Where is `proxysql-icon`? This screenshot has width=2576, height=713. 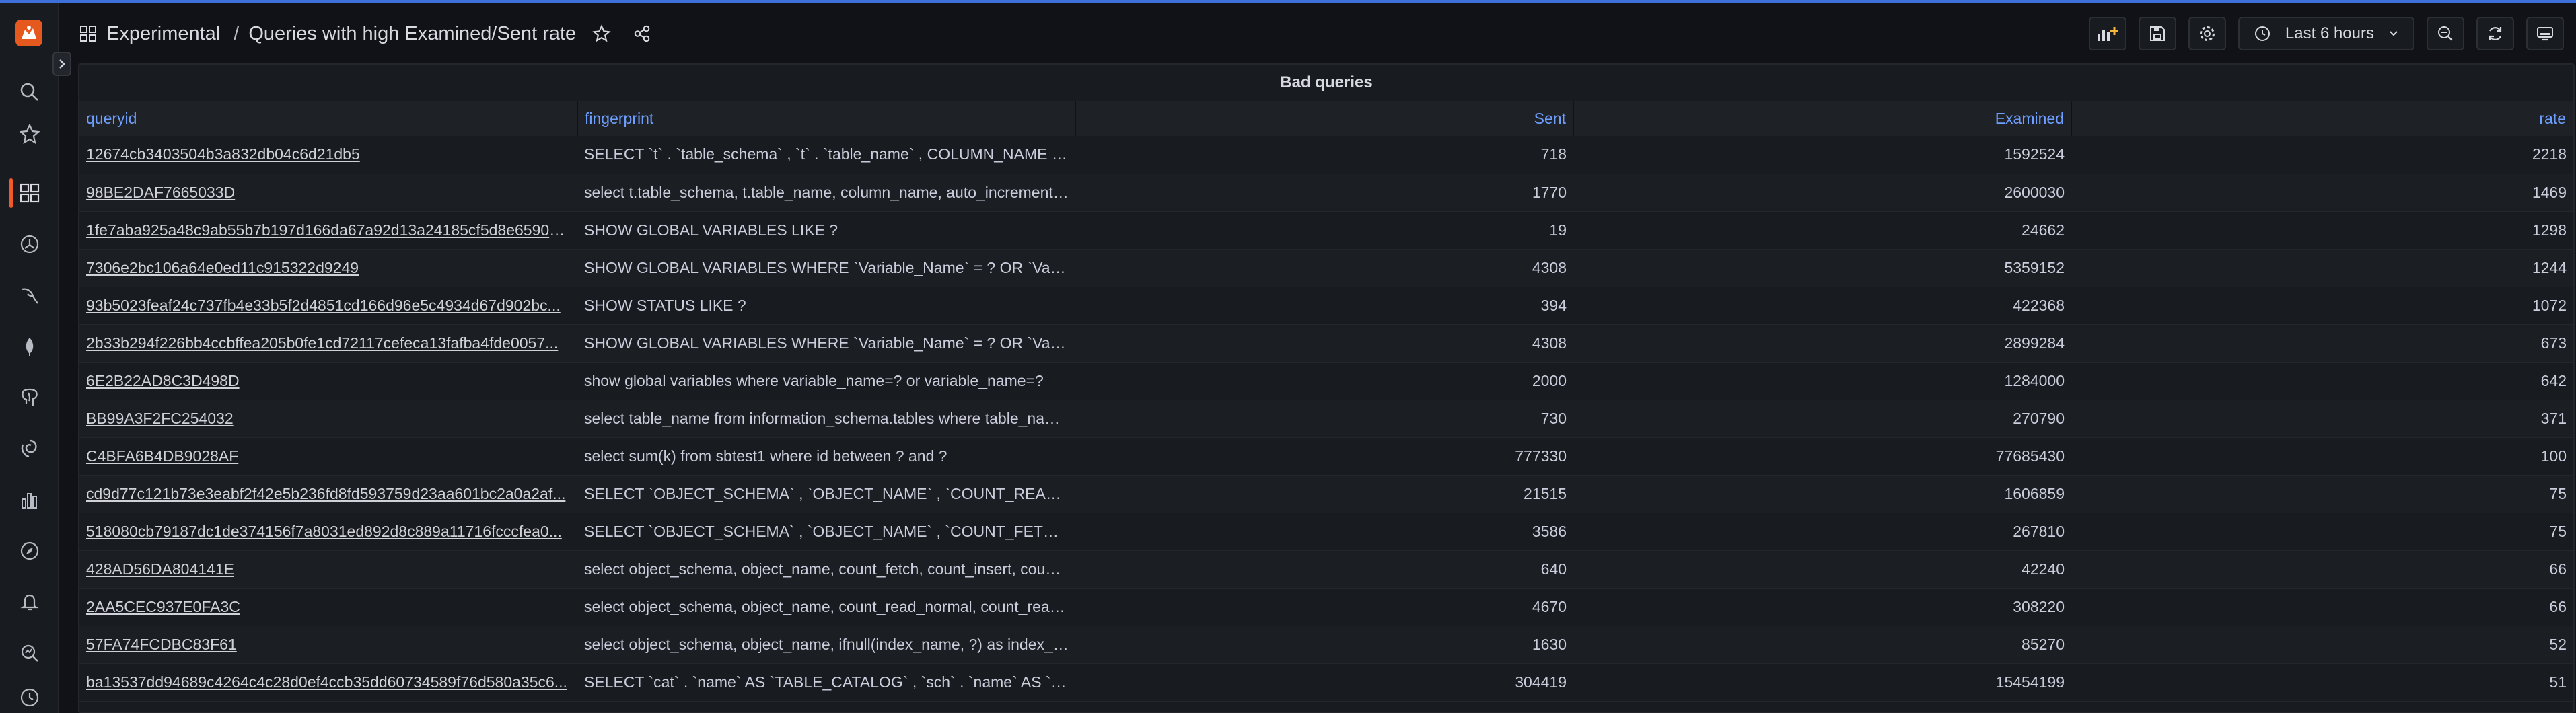
proxysql-icon is located at coordinates (29, 448).